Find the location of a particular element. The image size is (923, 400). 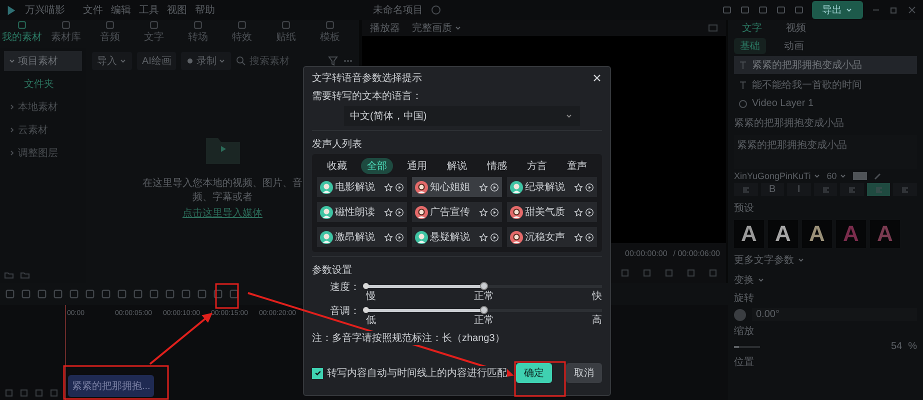

layer-item: Video Layer 1 is located at coordinates (825, 103).